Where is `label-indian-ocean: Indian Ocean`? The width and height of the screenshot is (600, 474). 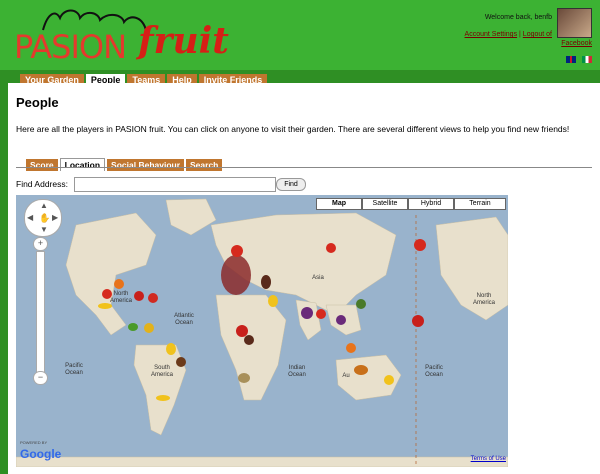 label-indian-ocean: Indian Ocean is located at coordinates (297, 371).